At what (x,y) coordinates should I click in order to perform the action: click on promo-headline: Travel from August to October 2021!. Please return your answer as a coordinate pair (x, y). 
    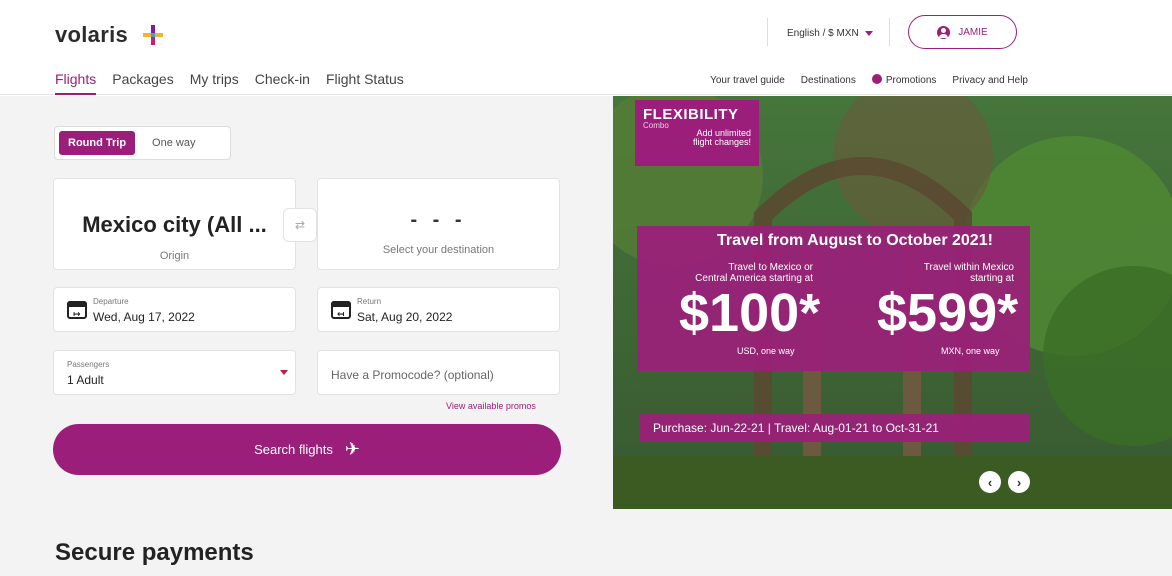
    Looking at the image, I should click on (855, 240).